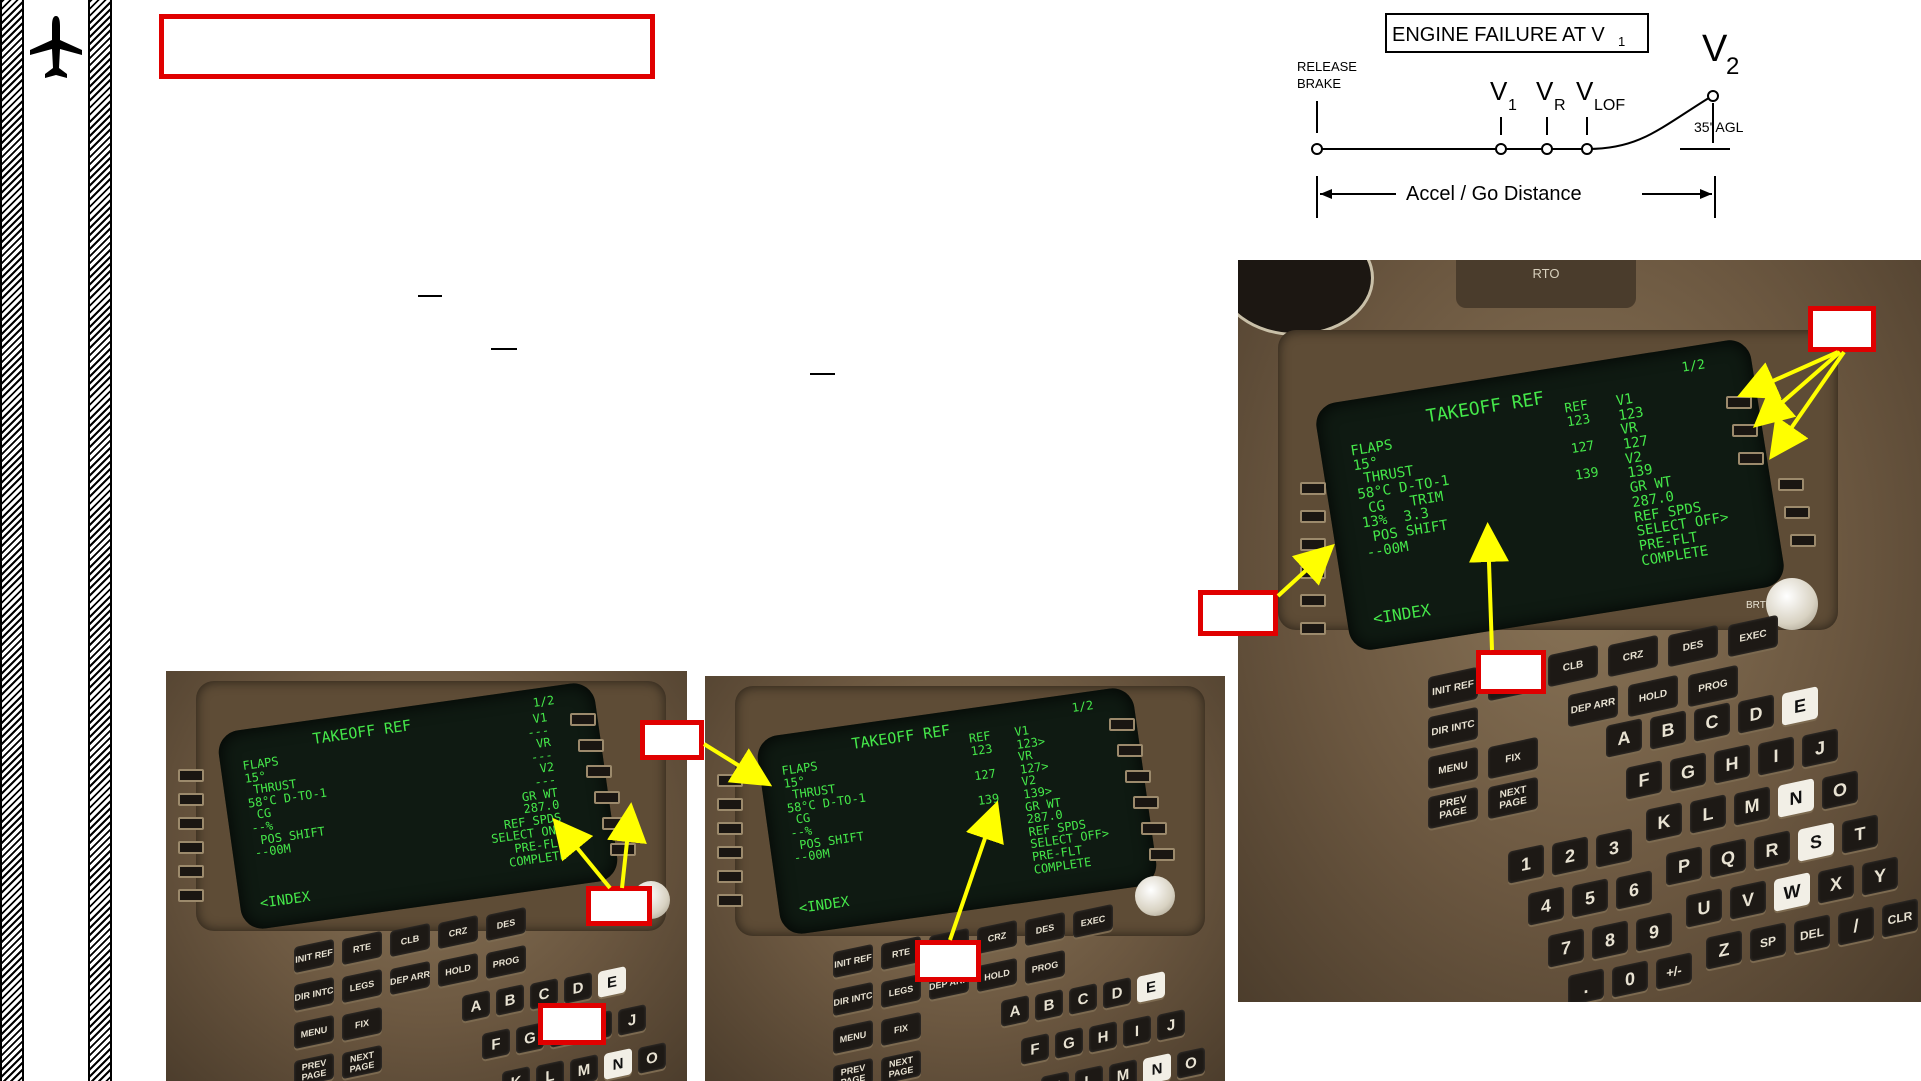  What do you see at coordinates (191, 799) in the screenshot?
I see `line-select-key-l2` at bounding box center [191, 799].